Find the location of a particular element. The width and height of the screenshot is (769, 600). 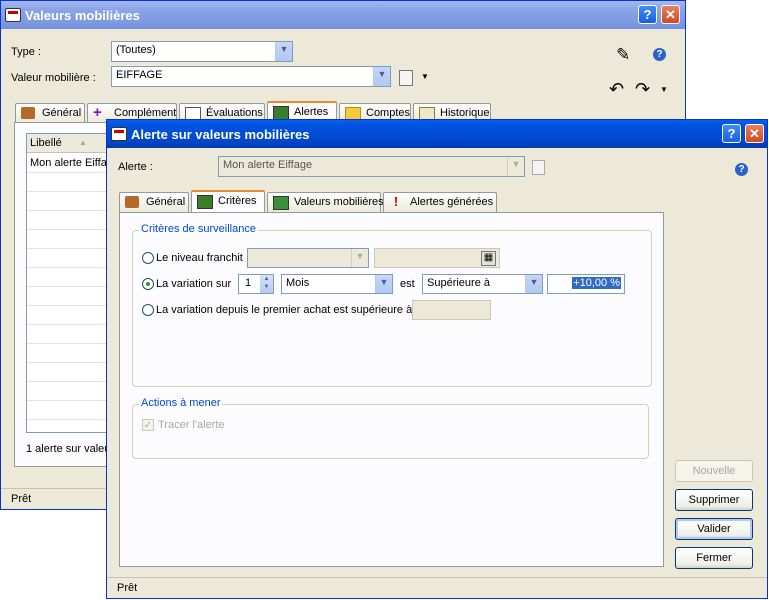

criteria-icon is located at coordinates (205, 202).